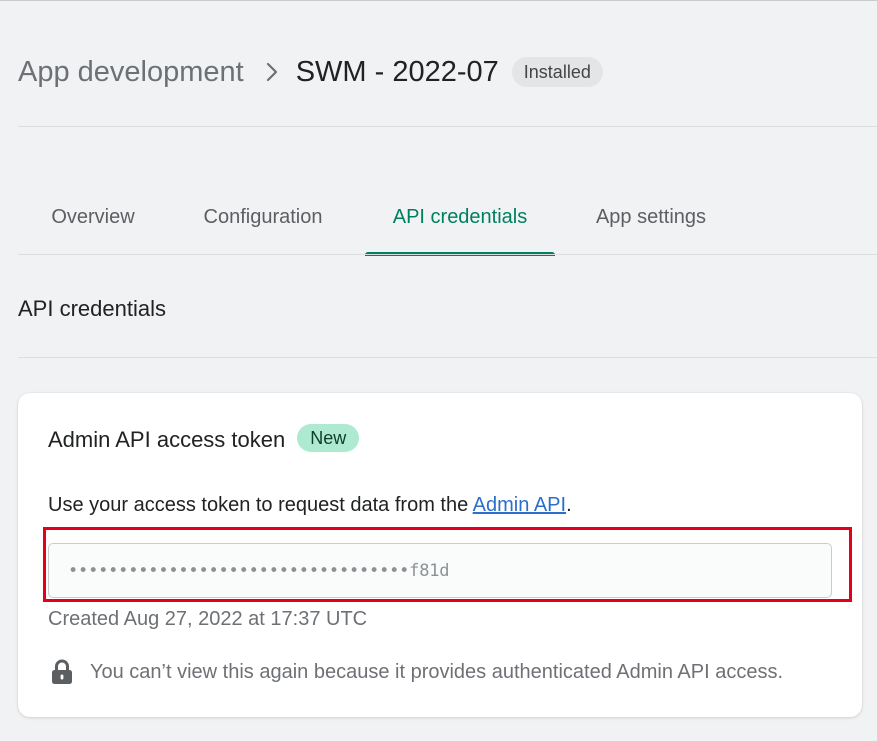 The height and width of the screenshot is (741, 877). What do you see at coordinates (569, 505) in the screenshot?
I see `description-suffix: .` at bounding box center [569, 505].